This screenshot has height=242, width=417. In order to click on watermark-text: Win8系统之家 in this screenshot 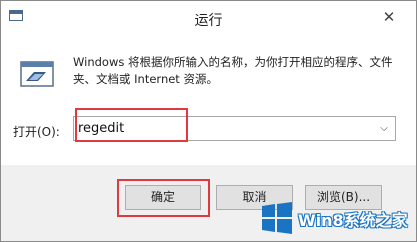, I will do `click(353, 220)`.